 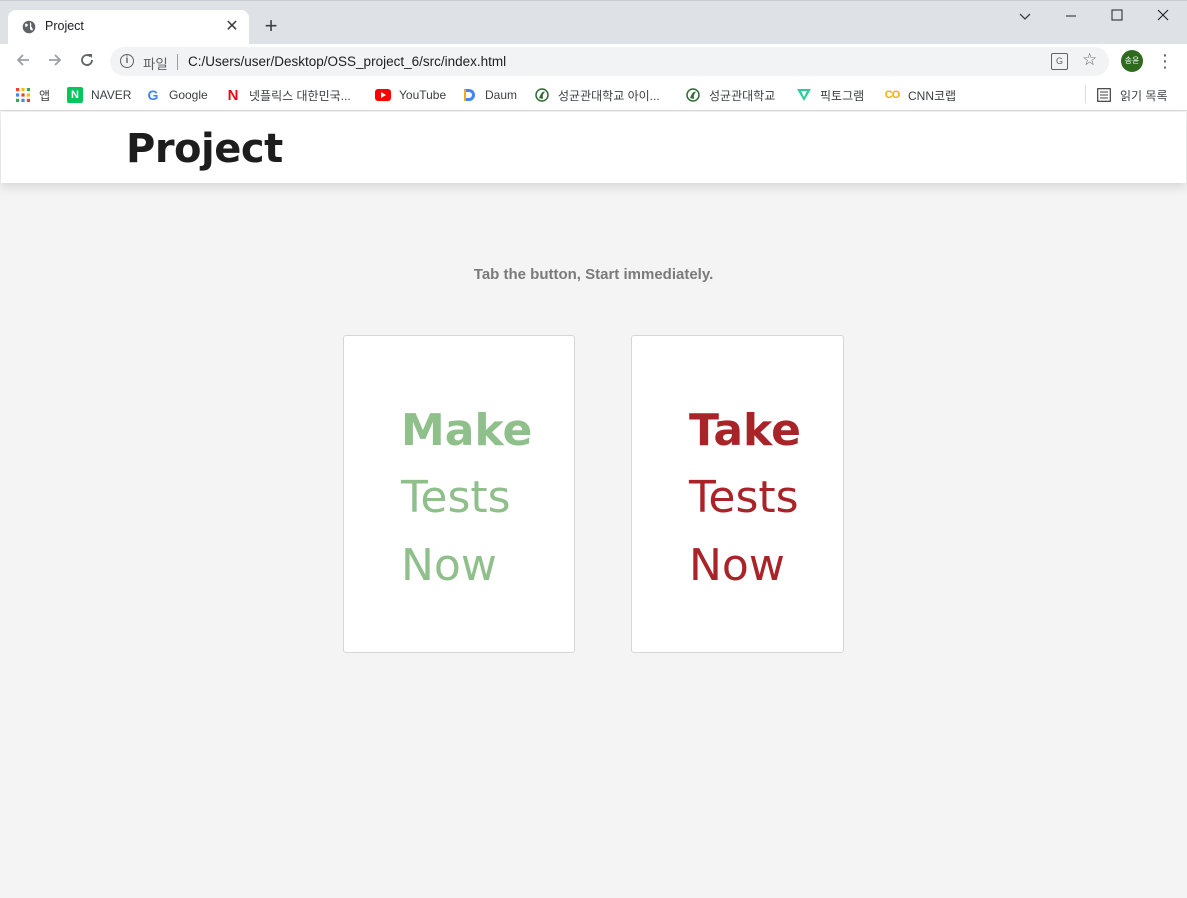 What do you see at coordinates (32, 95) in the screenshot?
I see `bookmark-apps: 앱` at bounding box center [32, 95].